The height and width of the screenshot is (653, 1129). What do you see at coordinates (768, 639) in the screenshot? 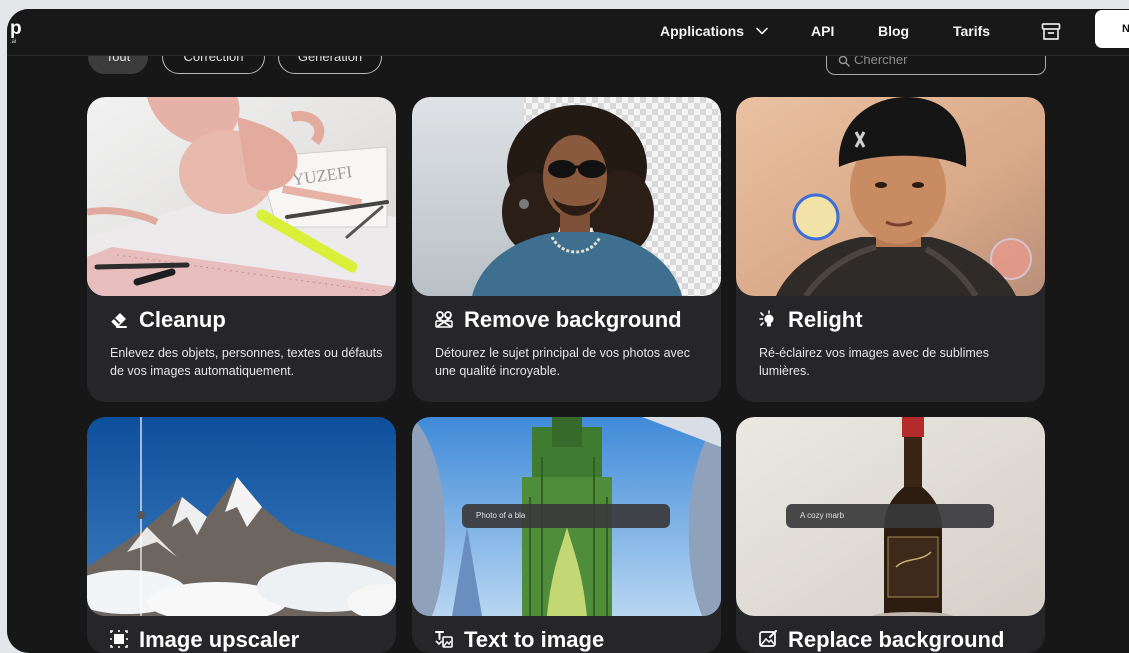
I see `replace-background-icon` at bounding box center [768, 639].